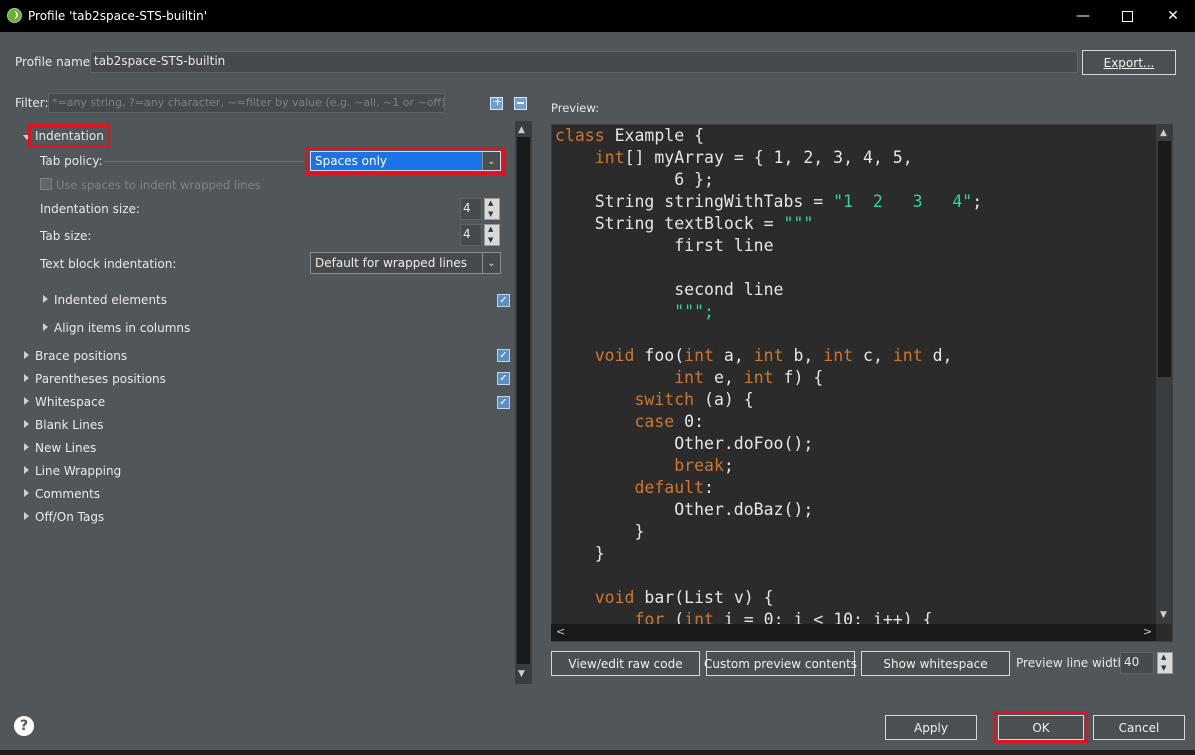 Image resolution: width=1195 pixels, height=755 pixels. I want to click on indentation-size-input: 4, so click(471, 209).